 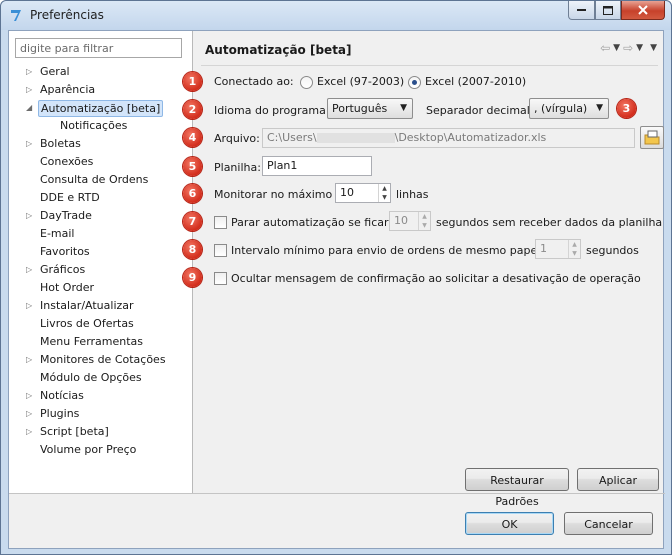 I want to click on tree-item-favoritos: Favoritos, so click(x=101, y=252).